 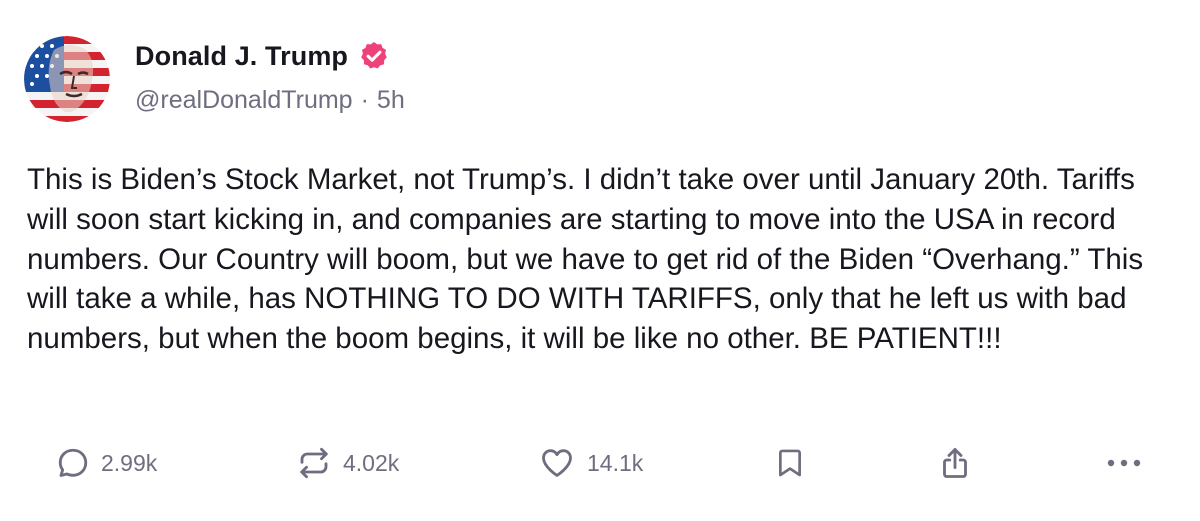 I want to click on post-timestamp: 5h, so click(x=391, y=100).